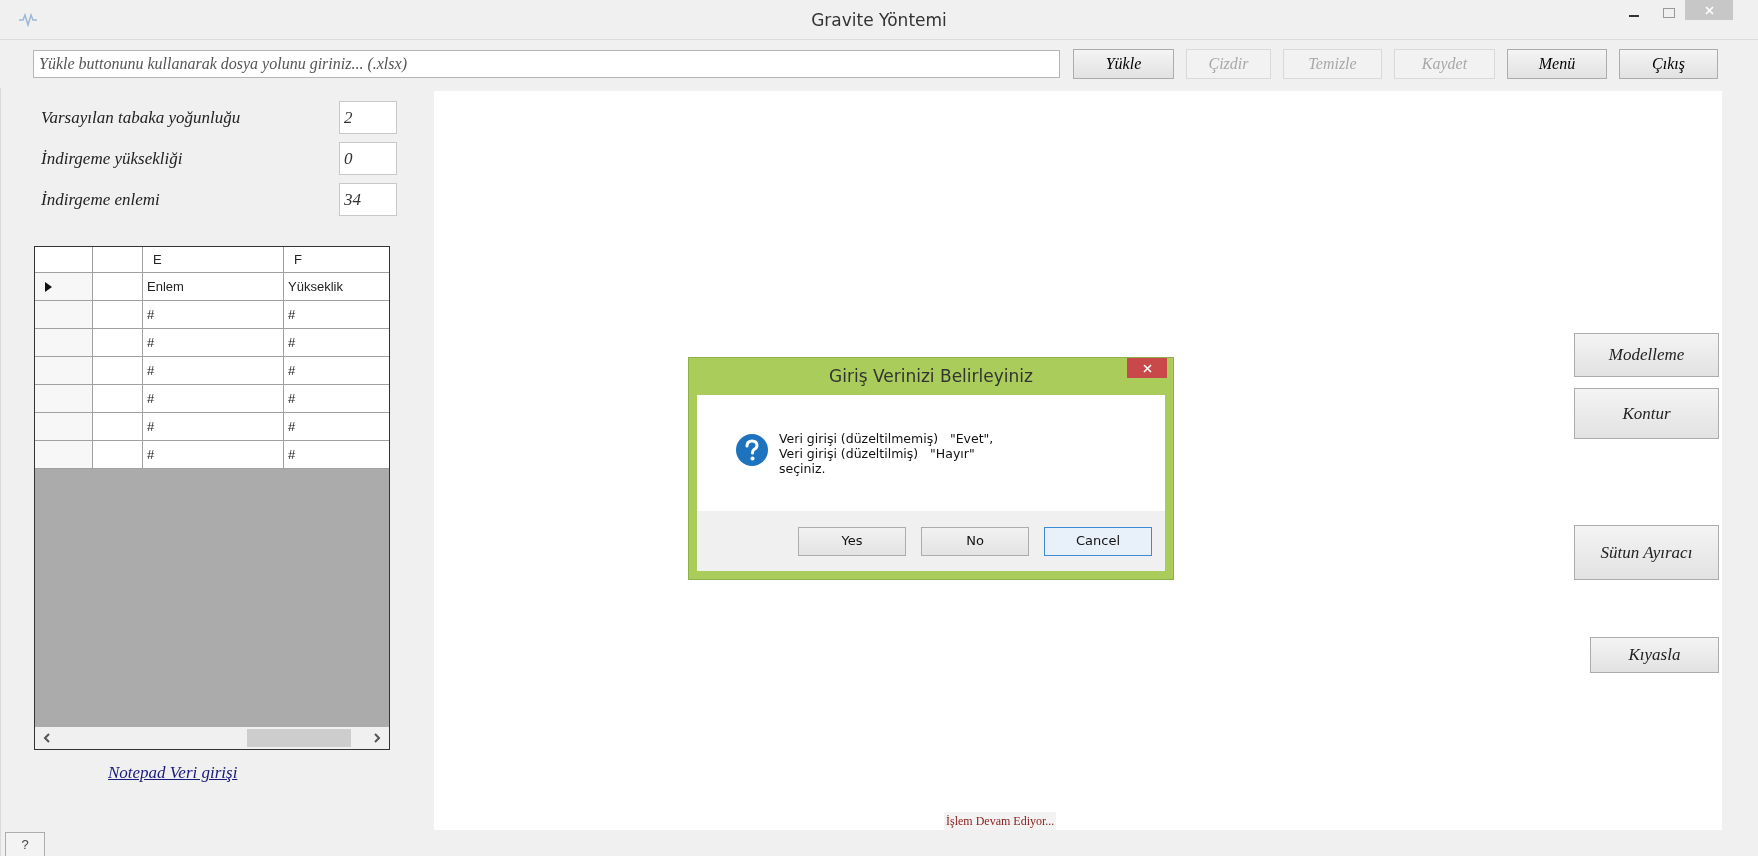  What do you see at coordinates (1646, 552) in the screenshot?
I see `side-button: Sütun Ayıracı` at bounding box center [1646, 552].